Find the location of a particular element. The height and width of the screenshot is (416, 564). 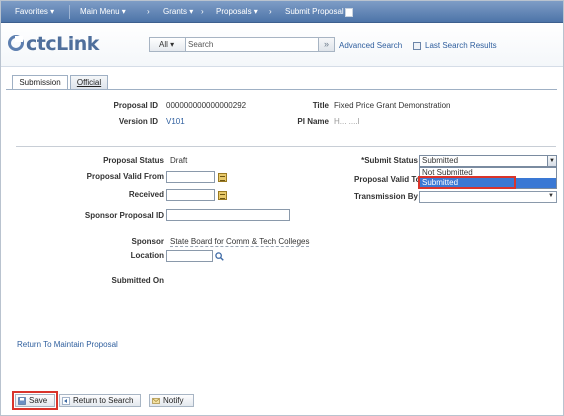

title-value: Fixed Price Grant Demonstration is located at coordinates (392, 105).